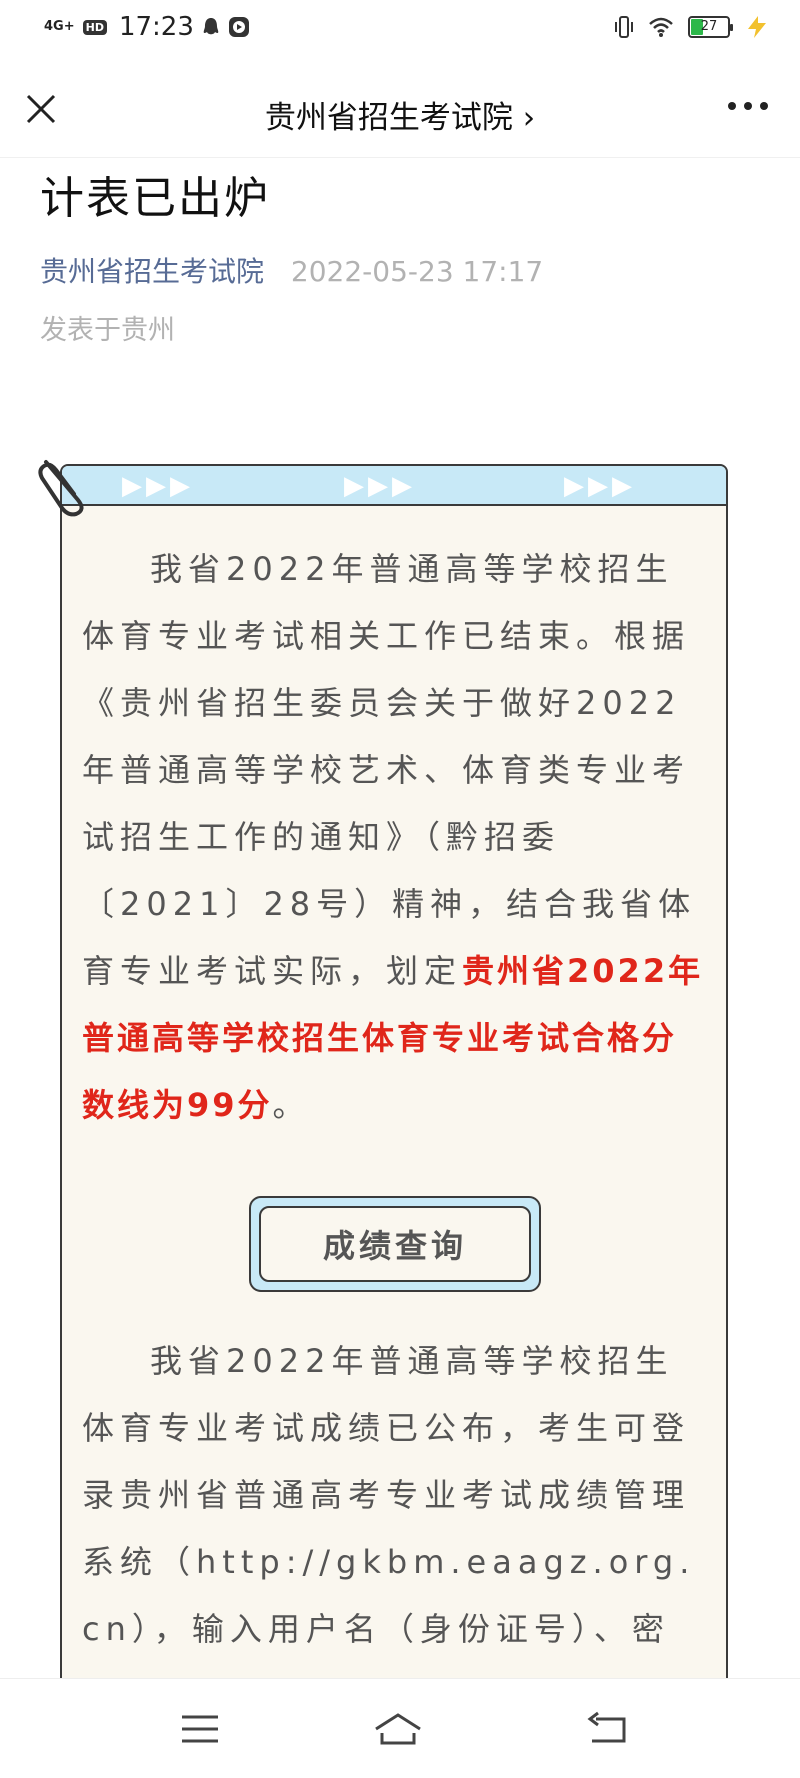 Image resolution: width=800 pixels, height=1778 pixels. What do you see at coordinates (94, 27) in the screenshot?
I see `hd-badge: HD` at bounding box center [94, 27].